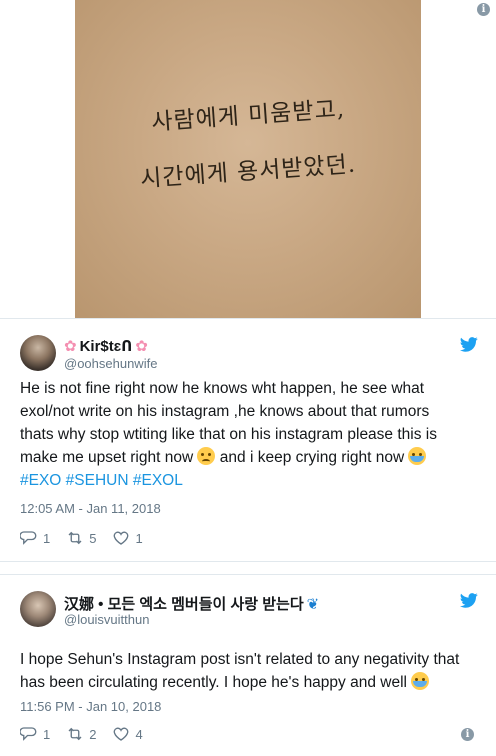 The width and height of the screenshot is (496, 756). I want to click on display-name: ✿ Kir$tɛՈ ✿, so click(106, 346).